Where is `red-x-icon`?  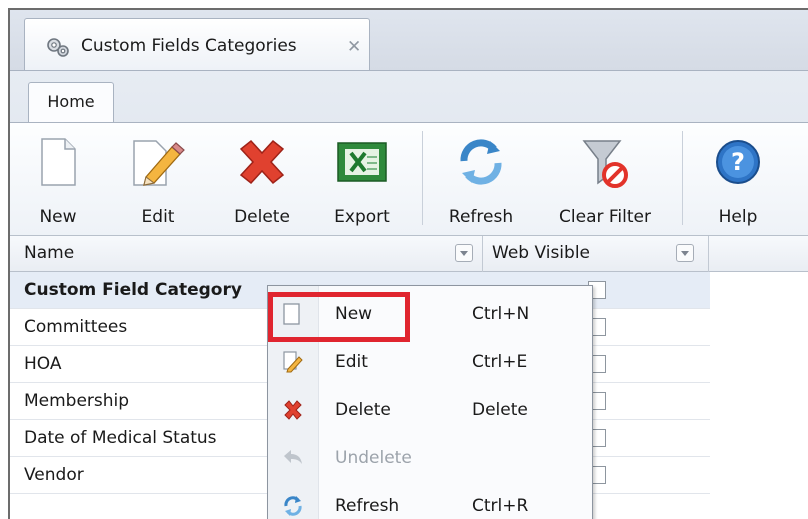 red-x-icon is located at coordinates (293, 412).